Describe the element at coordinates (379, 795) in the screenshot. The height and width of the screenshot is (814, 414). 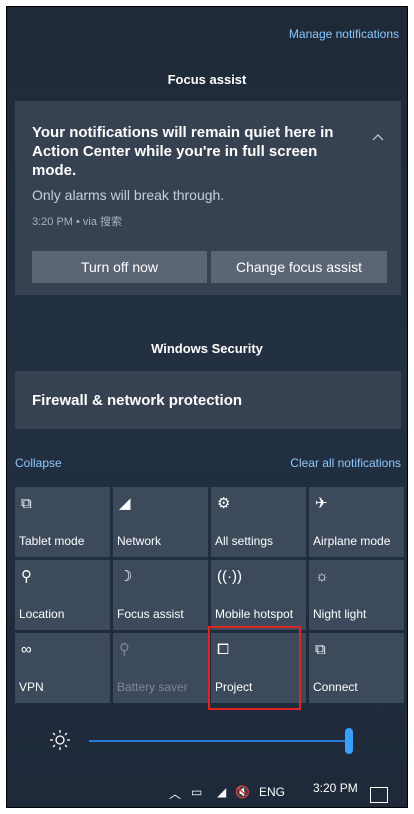
I see `action-center-icon` at that location.